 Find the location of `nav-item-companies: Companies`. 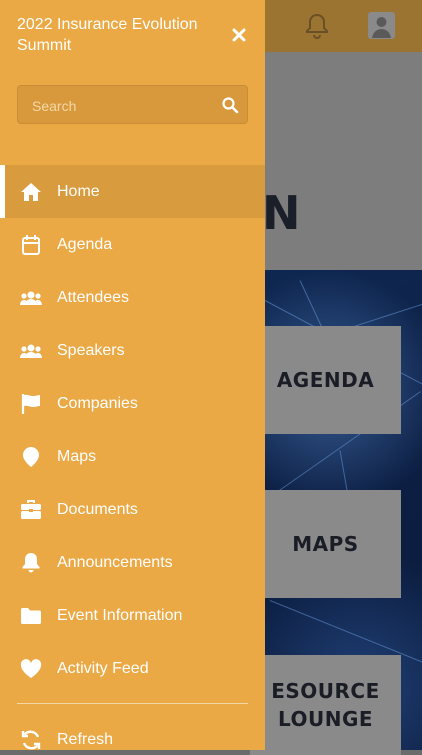

nav-item-companies: Companies is located at coordinates (132, 403).